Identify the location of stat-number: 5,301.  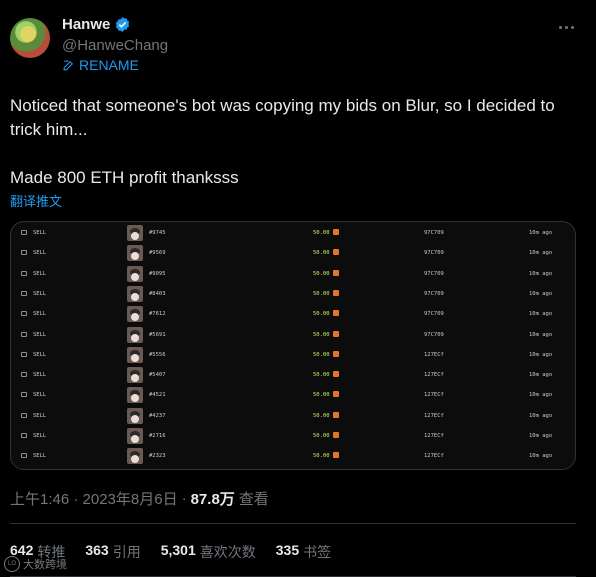
(178, 550).